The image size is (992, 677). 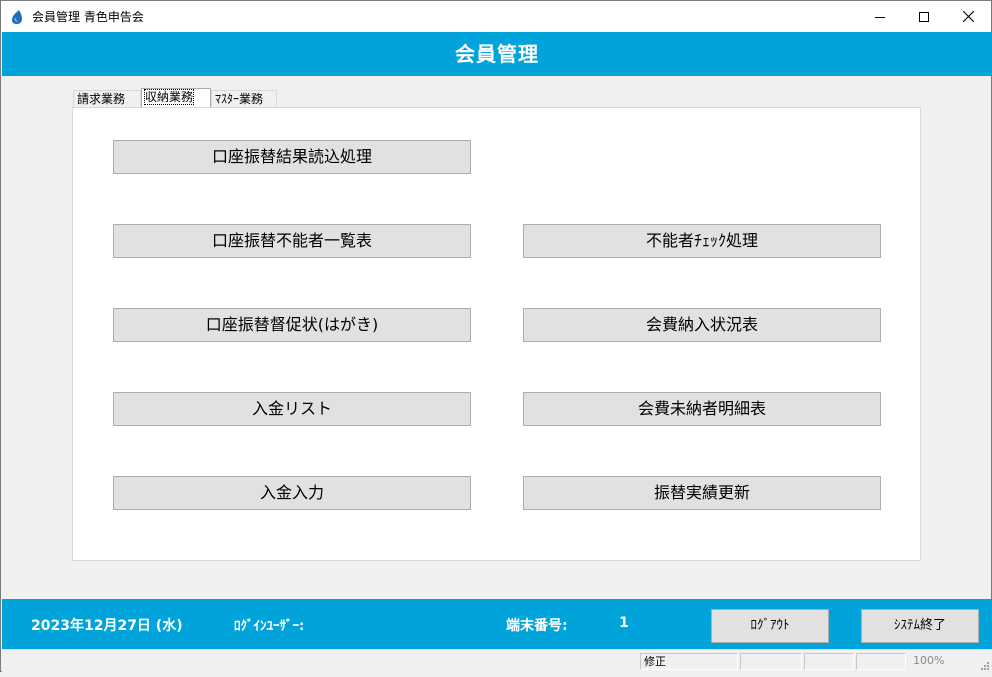 I want to click on transfer-results-update-button: 振替実績更新, so click(x=702, y=493).